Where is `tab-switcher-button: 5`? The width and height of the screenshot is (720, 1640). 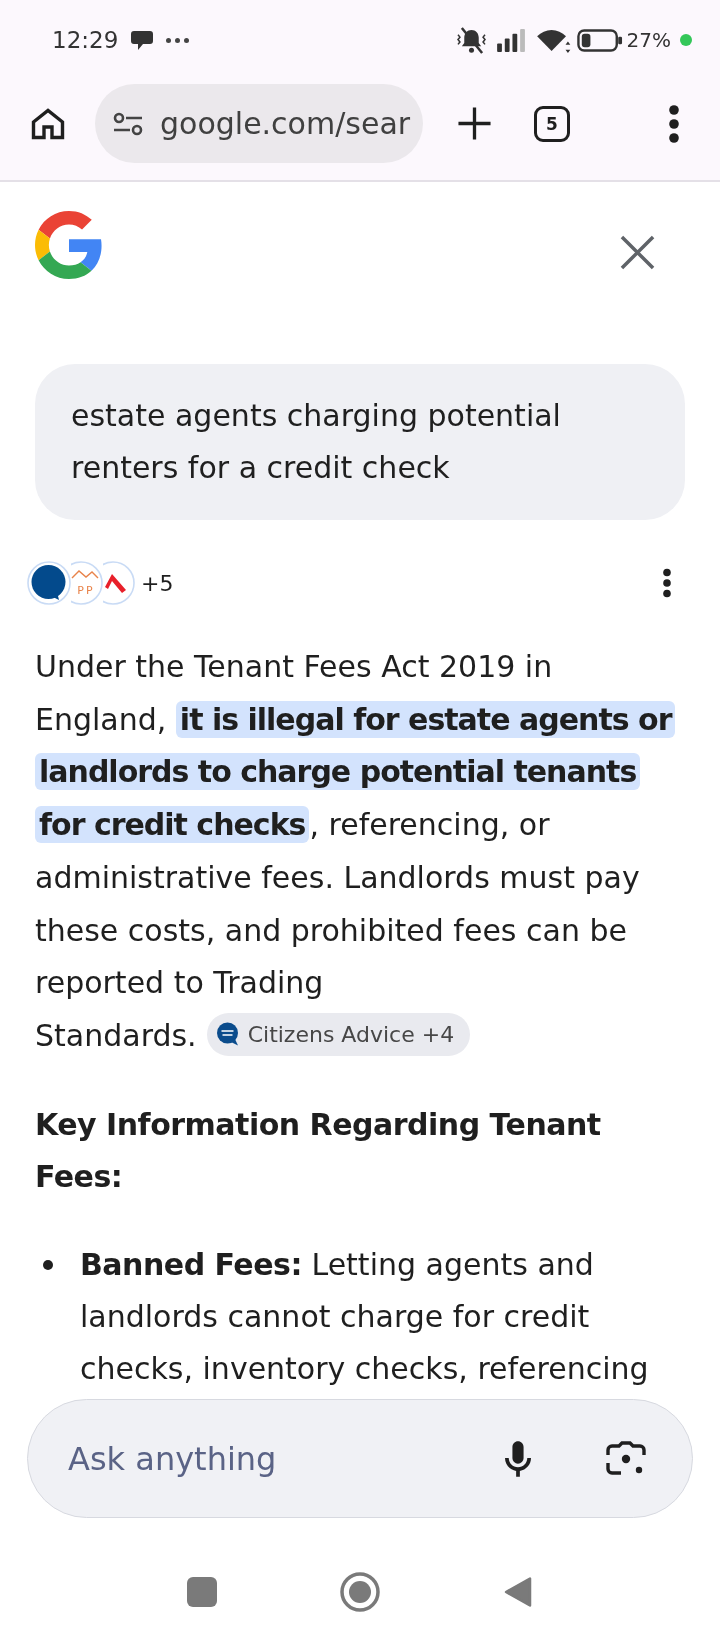
tab-switcher-button: 5 is located at coordinates (552, 123).